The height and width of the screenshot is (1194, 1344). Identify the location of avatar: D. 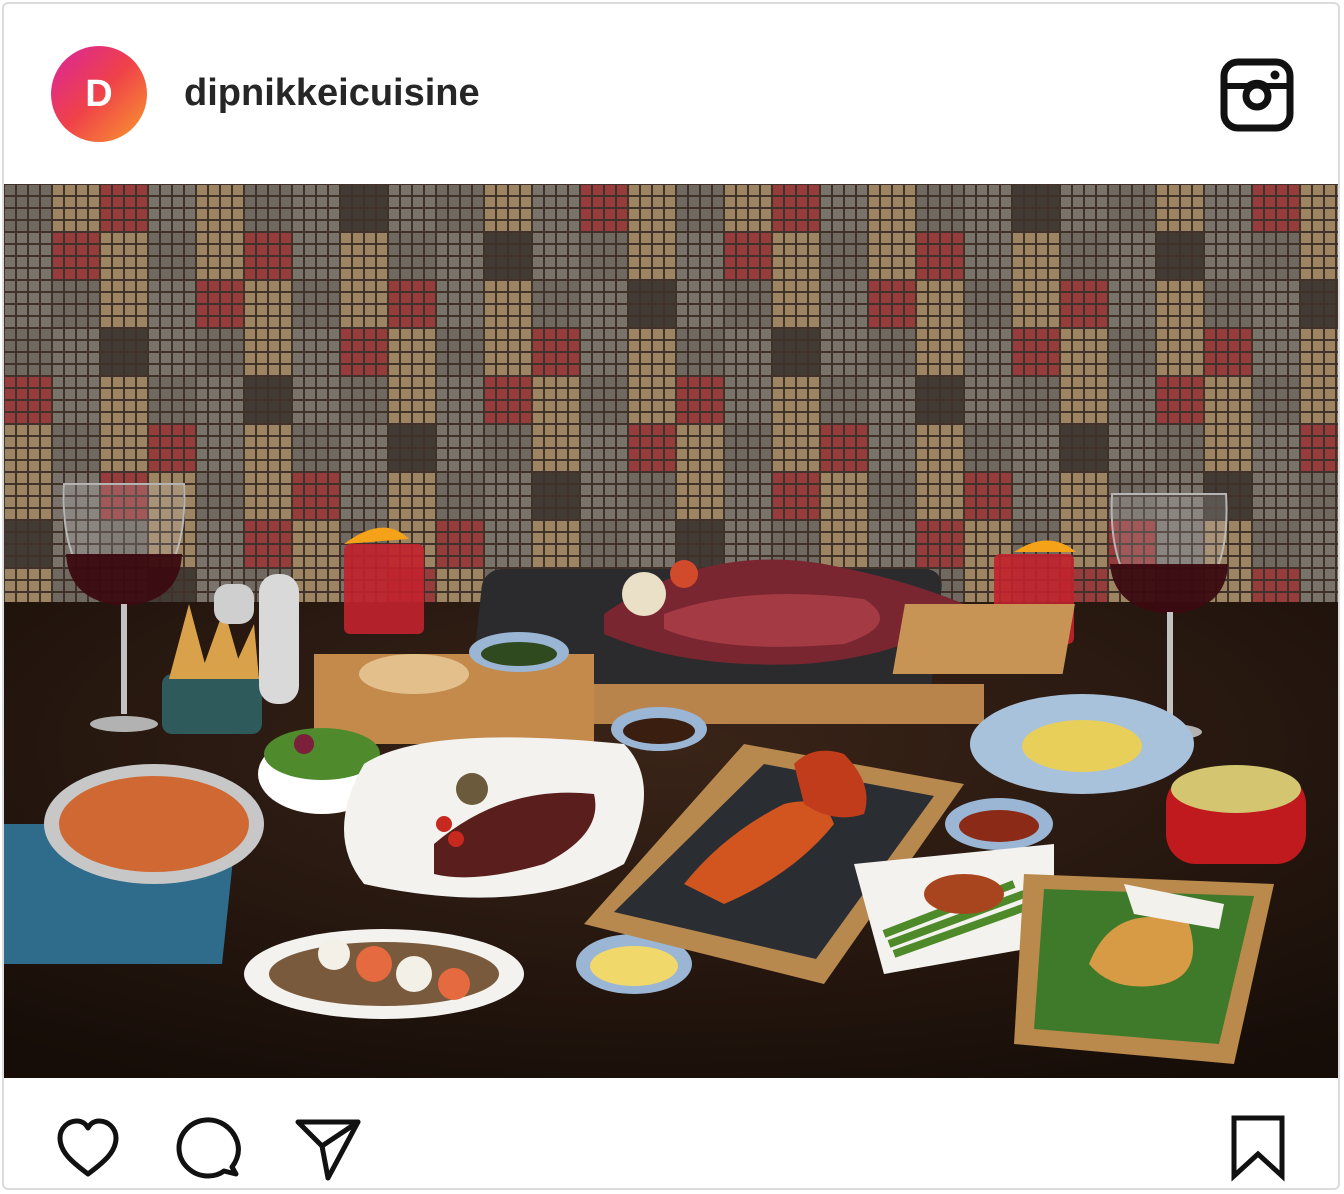
(99, 94).